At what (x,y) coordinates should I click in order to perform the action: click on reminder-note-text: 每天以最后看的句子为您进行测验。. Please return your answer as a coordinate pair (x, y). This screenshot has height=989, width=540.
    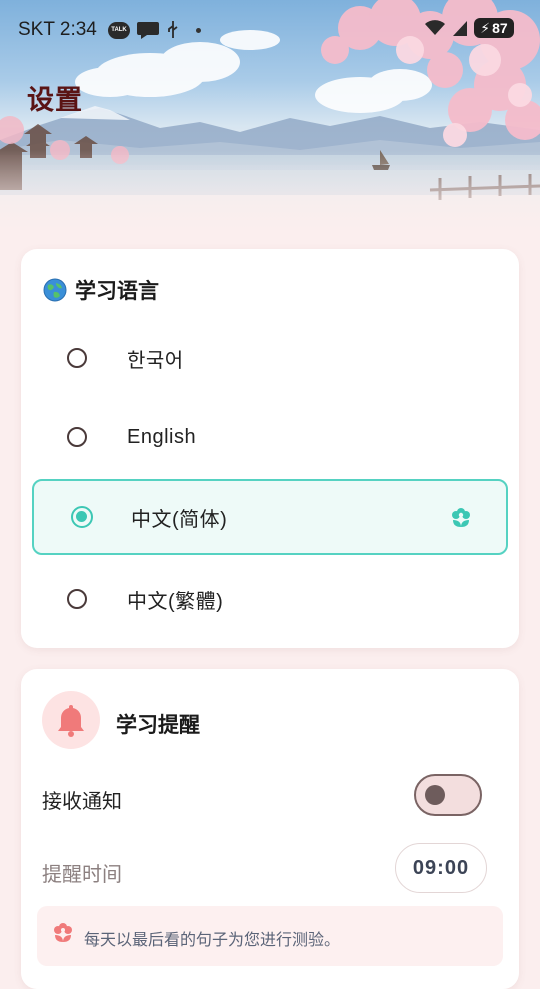
    Looking at the image, I should click on (212, 940).